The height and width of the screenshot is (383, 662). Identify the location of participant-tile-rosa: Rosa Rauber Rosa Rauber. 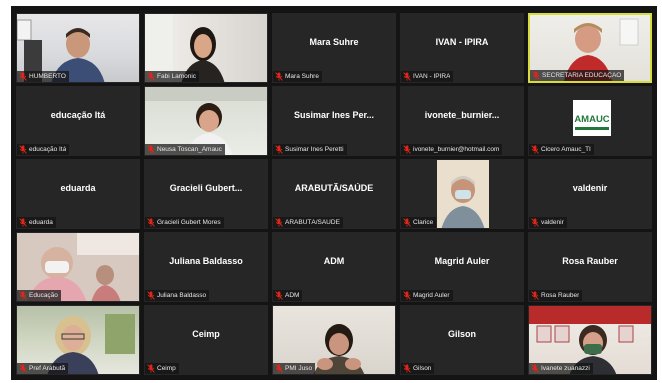
(590, 267).